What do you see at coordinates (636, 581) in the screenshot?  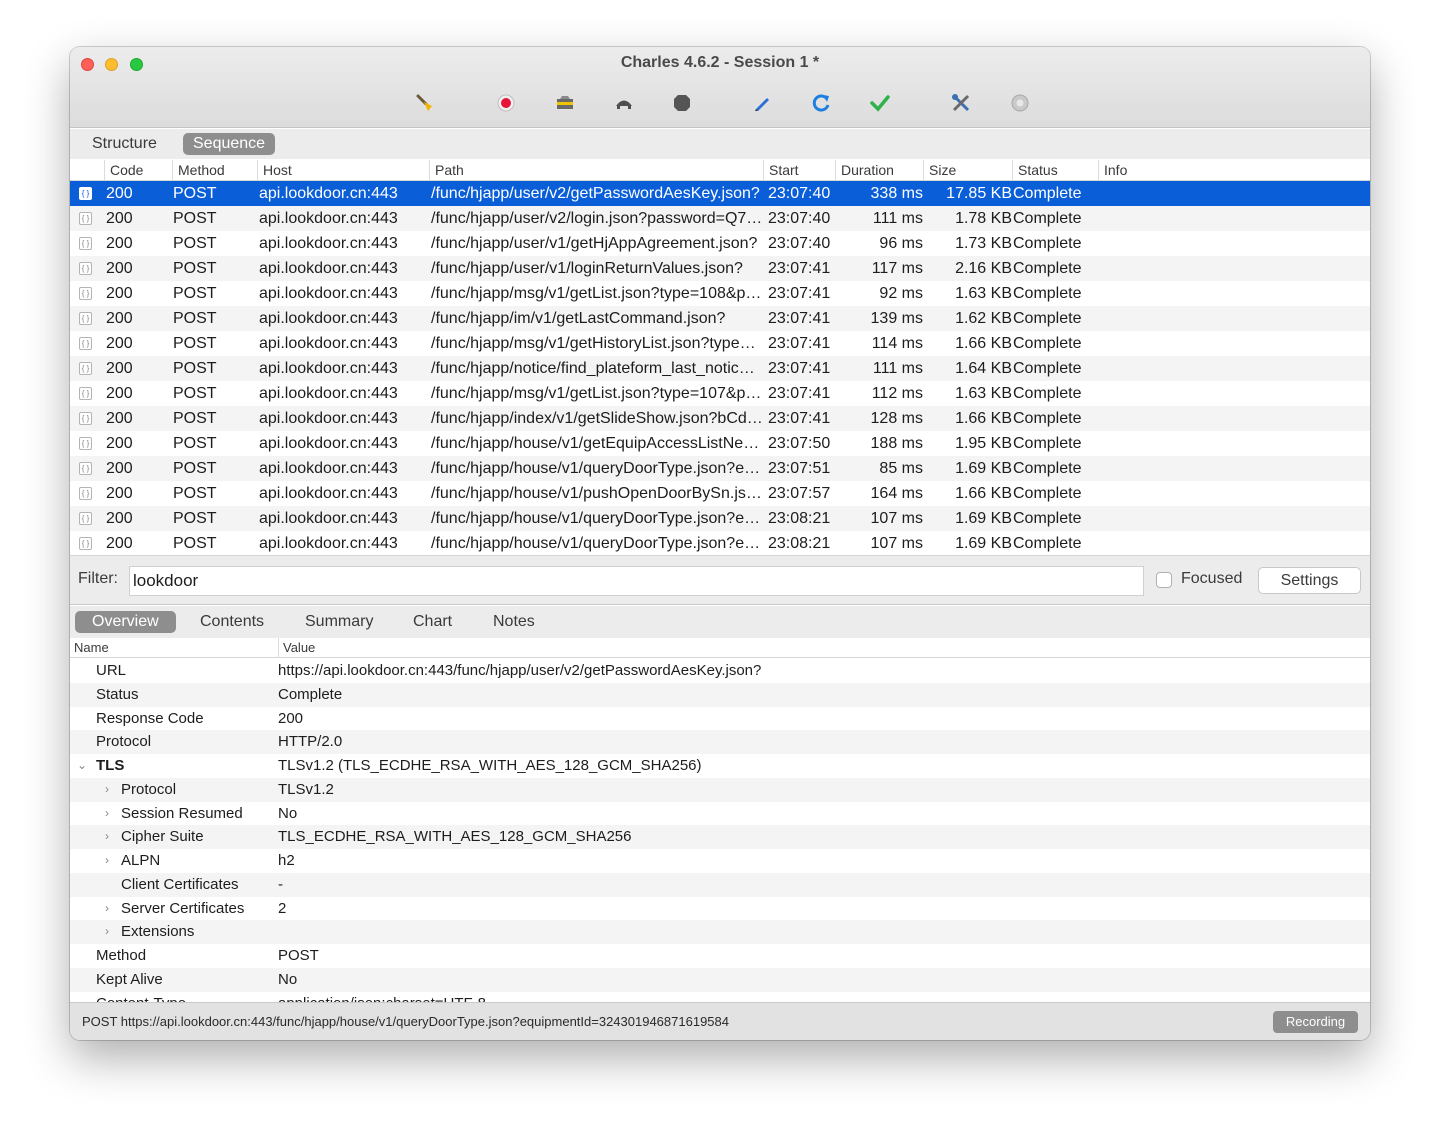 I see `filter-input: lookdoor` at bounding box center [636, 581].